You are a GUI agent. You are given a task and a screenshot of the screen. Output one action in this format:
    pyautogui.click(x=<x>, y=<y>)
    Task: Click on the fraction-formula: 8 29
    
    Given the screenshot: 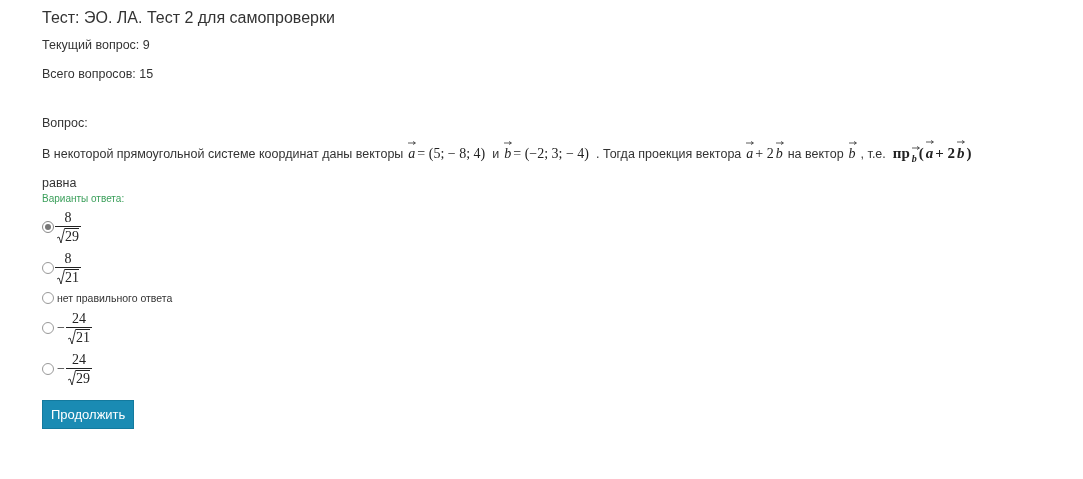 What is the action you would take?
    pyautogui.click(x=68, y=227)
    